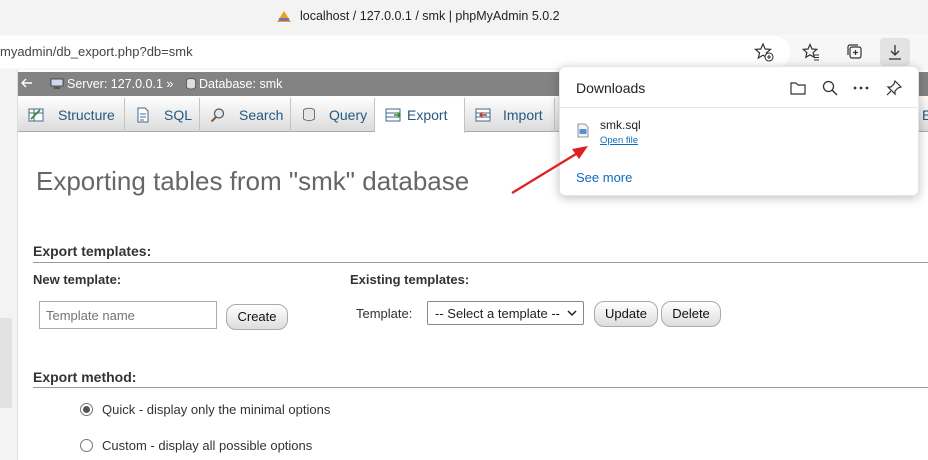 The height and width of the screenshot is (460, 928). I want to click on favorites-icon, so click(810, 52).